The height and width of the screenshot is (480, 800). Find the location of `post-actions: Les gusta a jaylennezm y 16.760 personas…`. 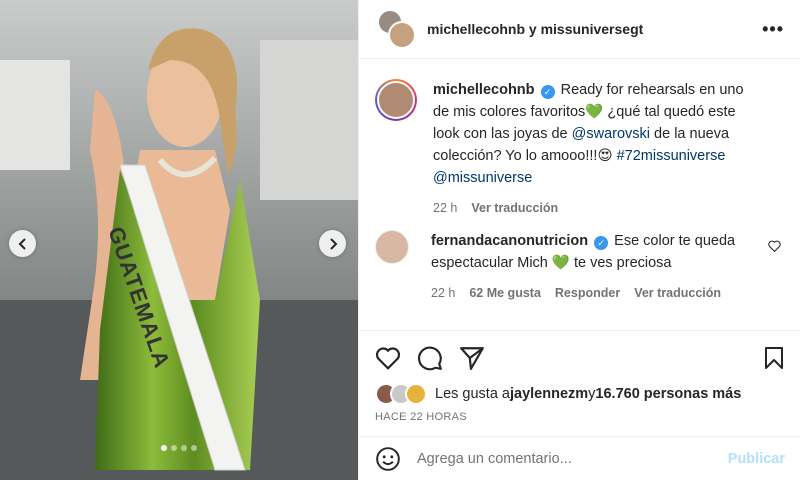

post-actions: Les gusta a jaylennezm y 16.760 personas… is located at coordinates (579, 376).